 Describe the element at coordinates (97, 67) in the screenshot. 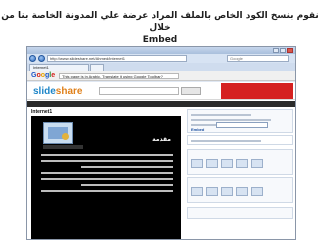

I see `tab-new` at that location.